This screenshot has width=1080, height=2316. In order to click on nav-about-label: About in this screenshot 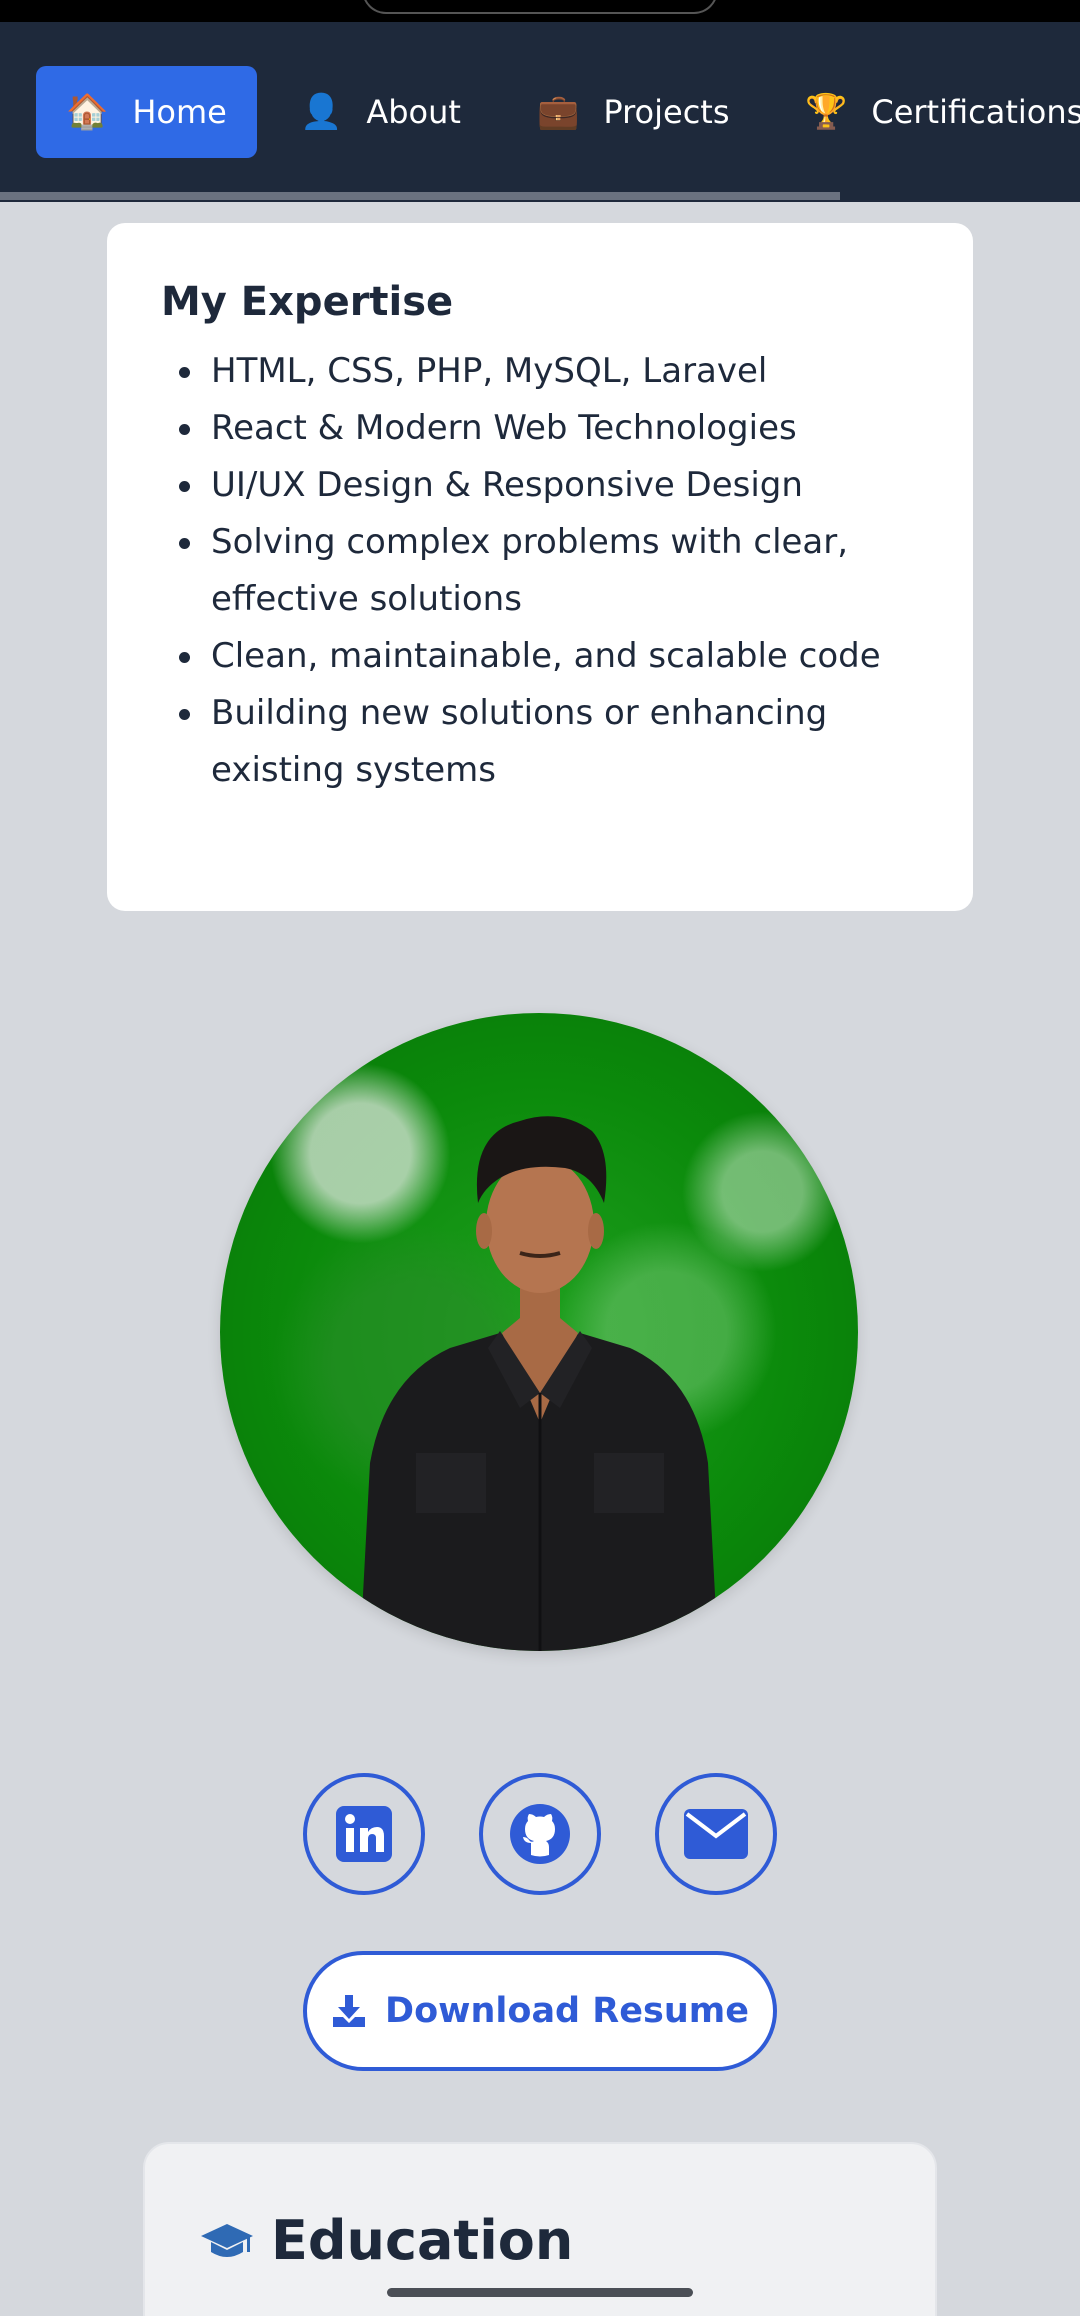, I will do `click(413, 112)`.